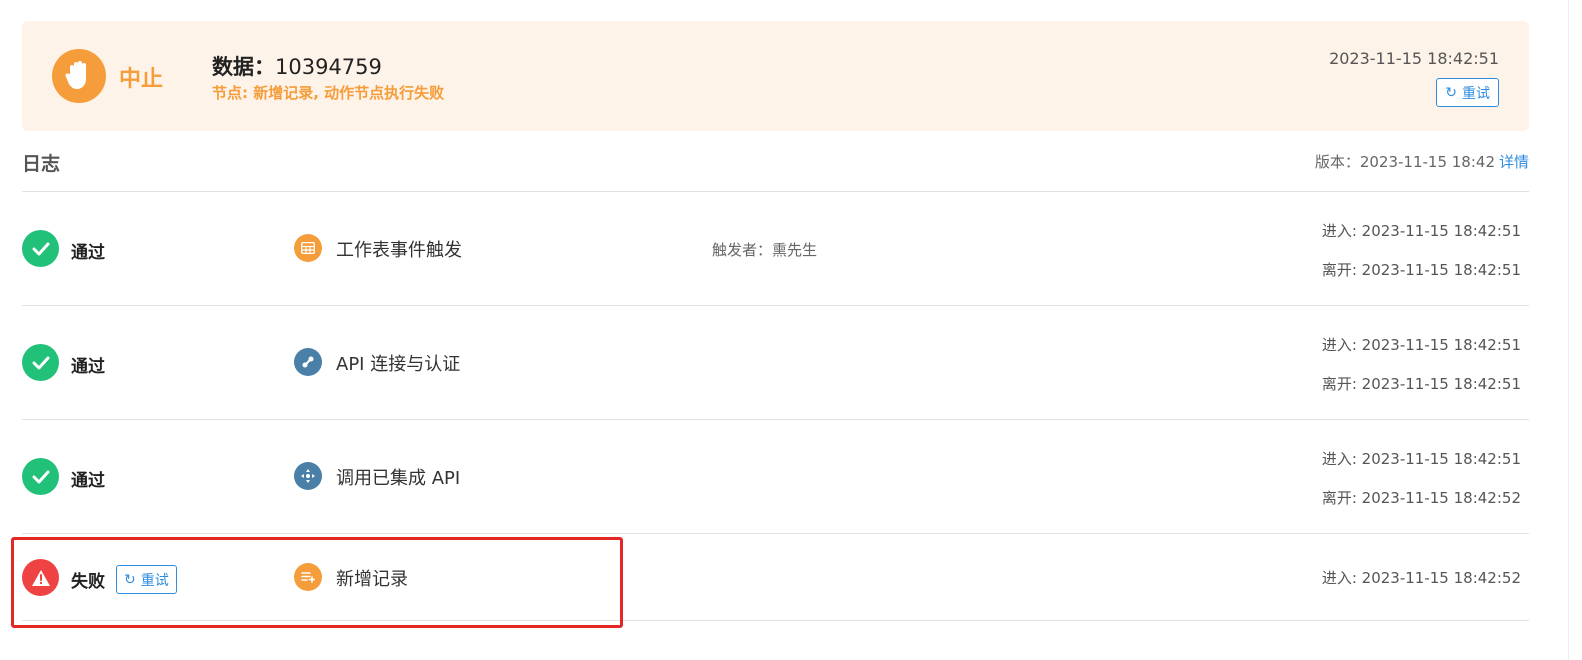  Describe the element at coordinates (1414, 58) in the screenshot. I see `banner-timestamp: 2023-11-15 18:42:51` at that location.